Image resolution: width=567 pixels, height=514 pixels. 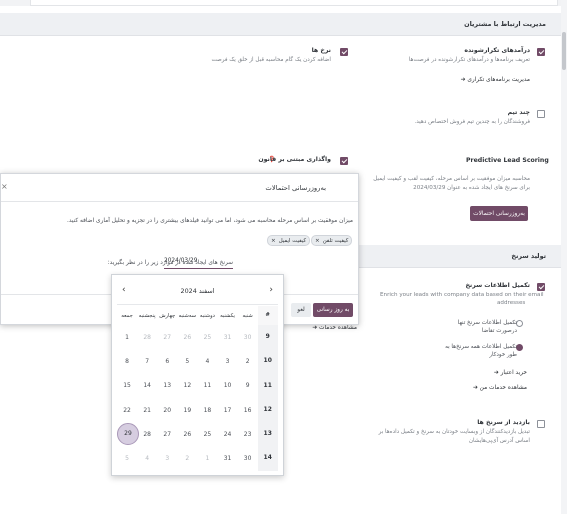 I want to click on multi-team-checkbox, so click(x=541, y=114).